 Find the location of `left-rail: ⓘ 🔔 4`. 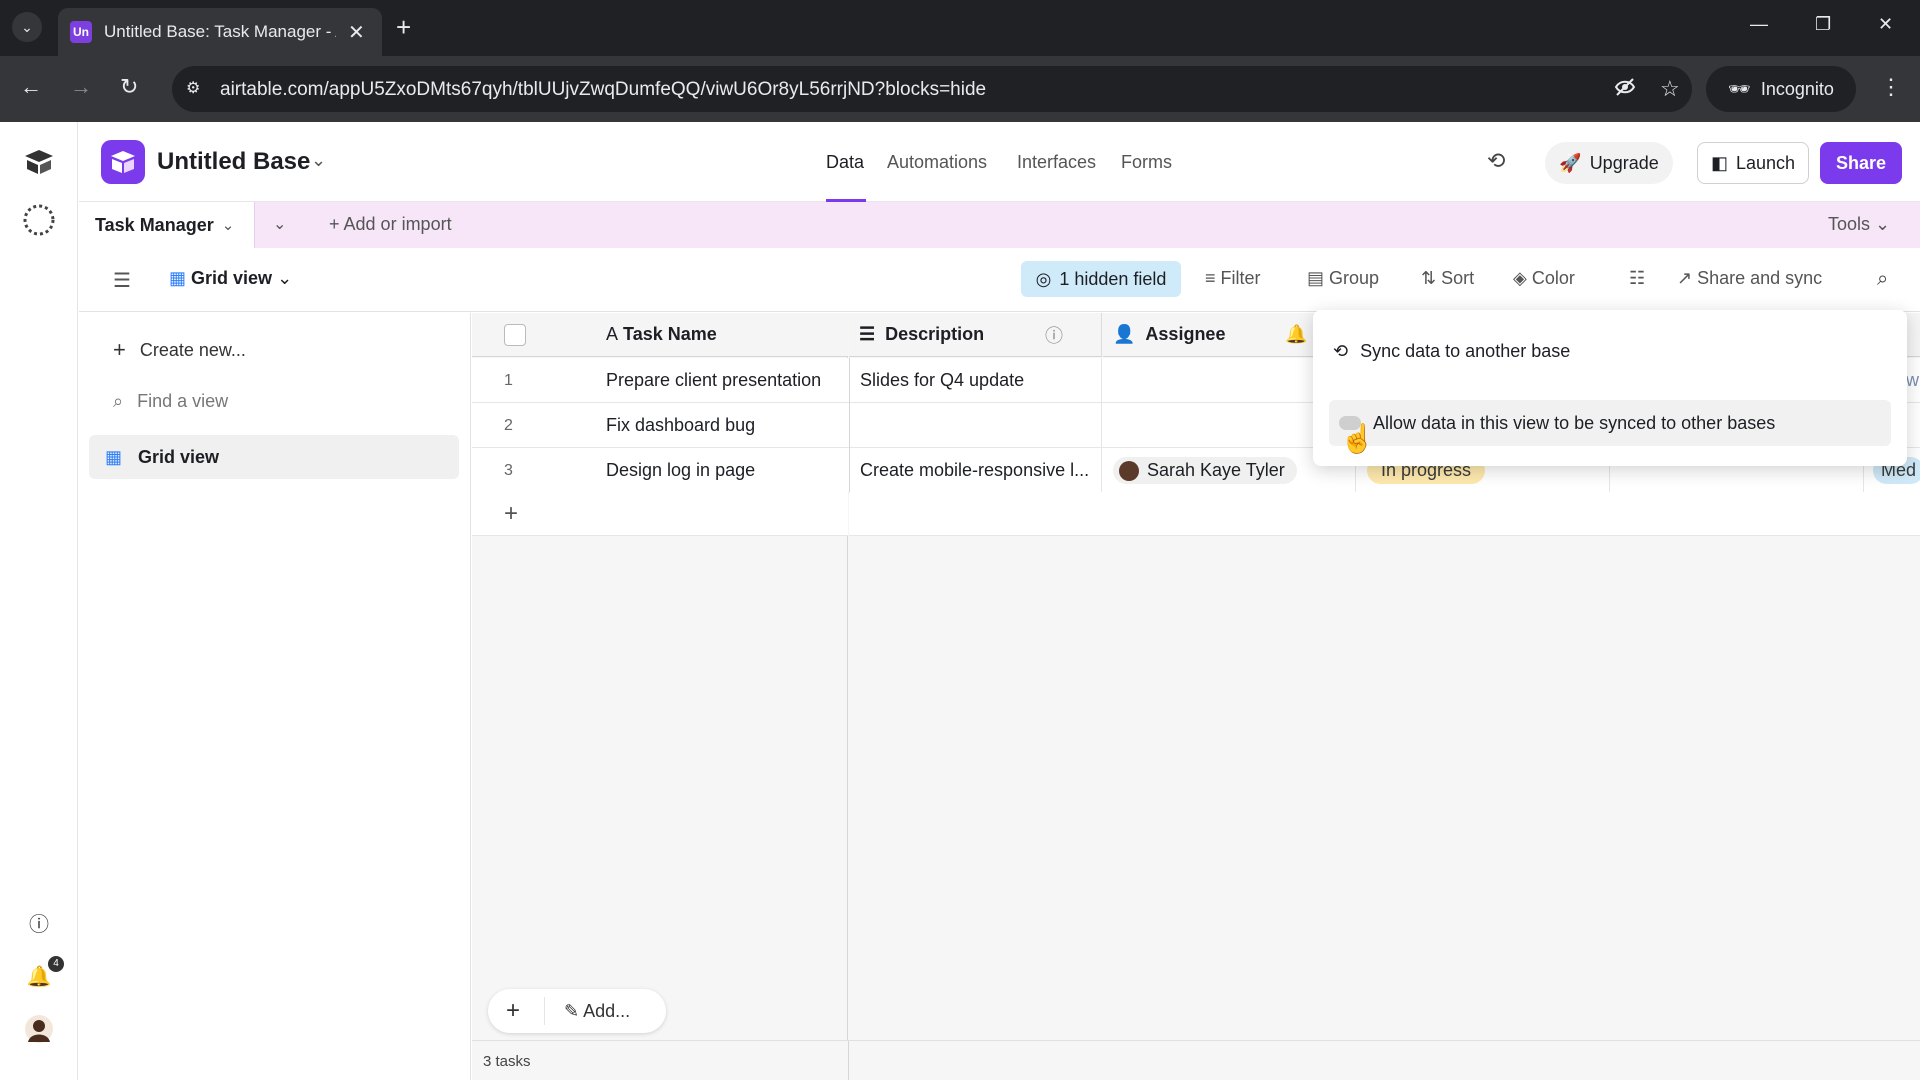

left-rail: ⓘ 🔔 4 is located at coordinates (39, 601).